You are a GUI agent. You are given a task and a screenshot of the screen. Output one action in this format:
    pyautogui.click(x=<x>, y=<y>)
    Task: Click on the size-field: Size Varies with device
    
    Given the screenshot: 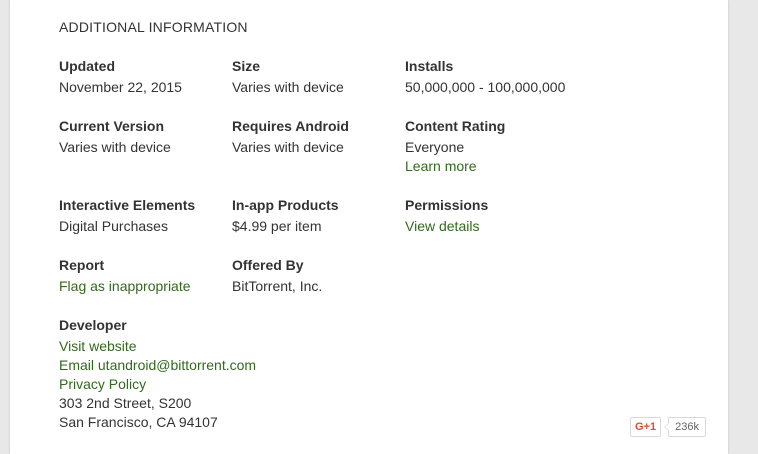 What is the action you would take?
    pyautogui.click(x=317, y=77)
    